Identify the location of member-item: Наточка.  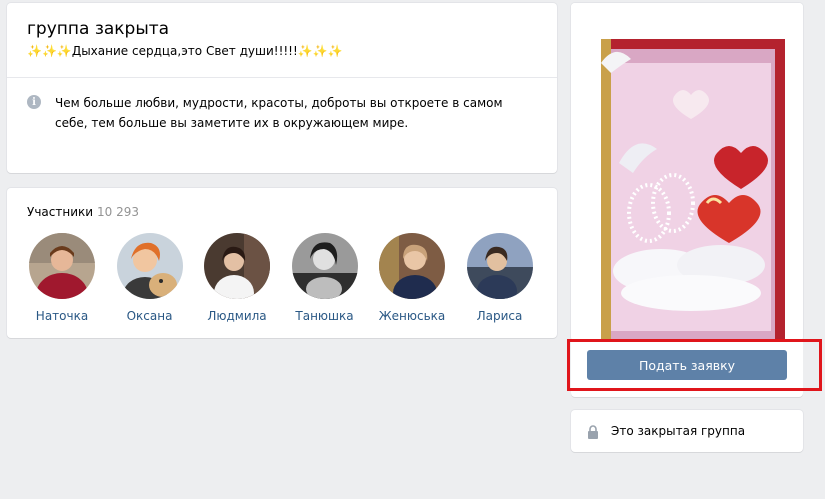
(71, 278).